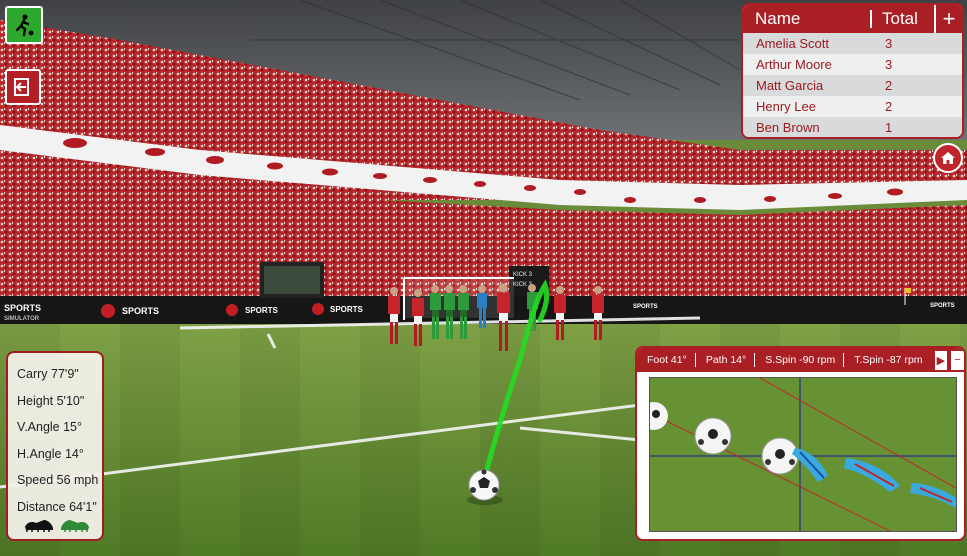 The height and width of the screenshot is (556, 967). Describe the element at coordinates (790, 85) in the screenshot. I see `player-name: Matt Garcia` at that location.